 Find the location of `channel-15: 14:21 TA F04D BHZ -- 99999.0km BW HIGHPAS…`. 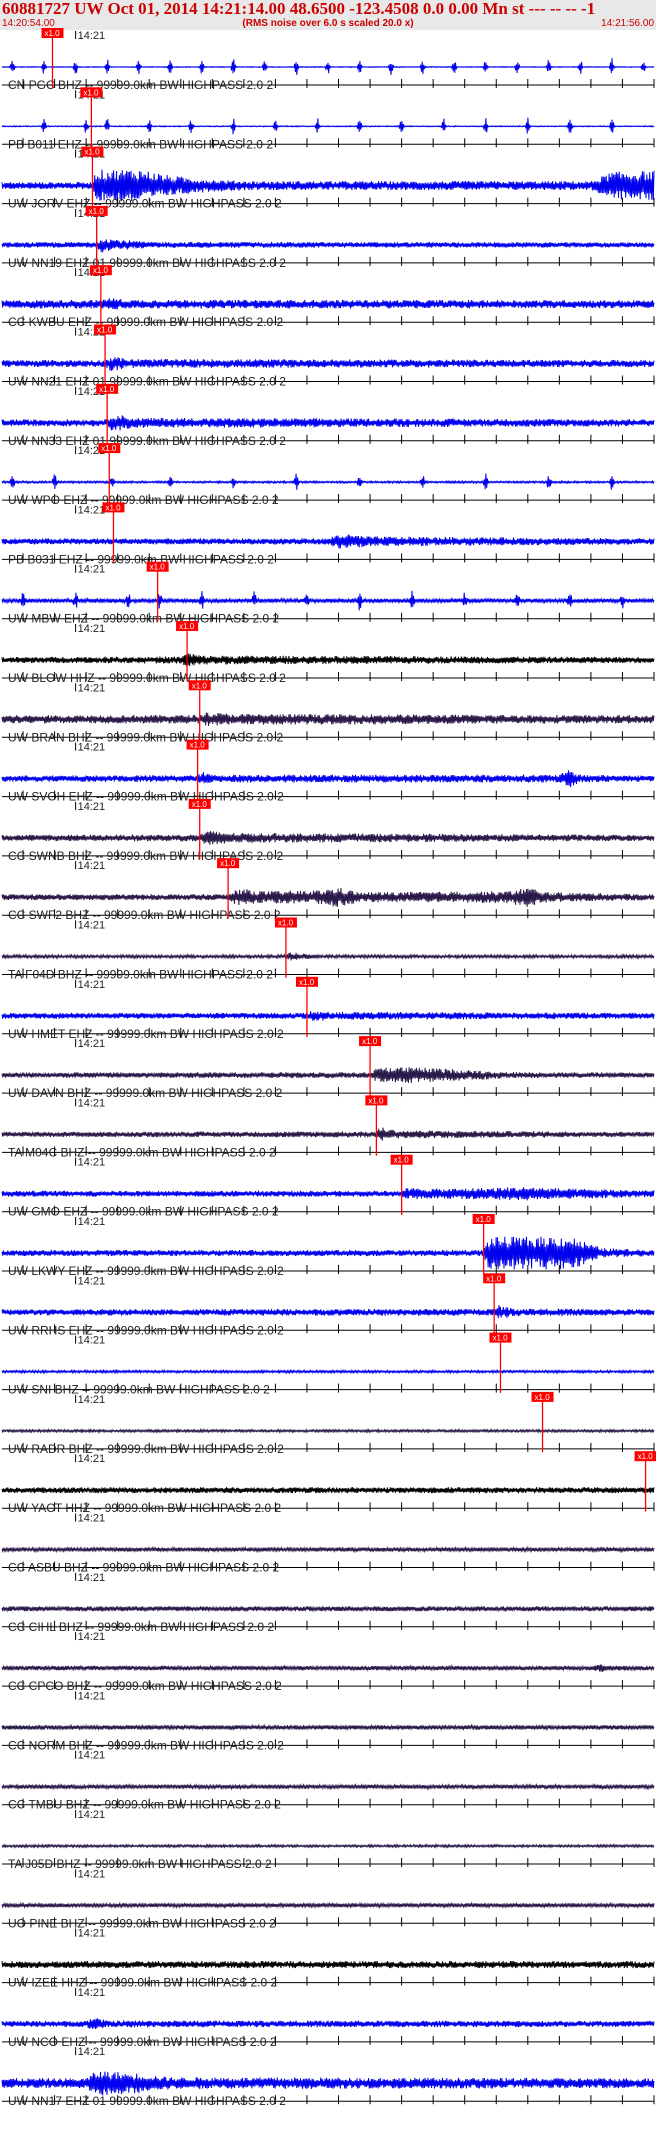

channel-15: 14:21 TA F04D BHZ -- 99999.0km BW HIGHPAS… is located at coordinates (328, 949).